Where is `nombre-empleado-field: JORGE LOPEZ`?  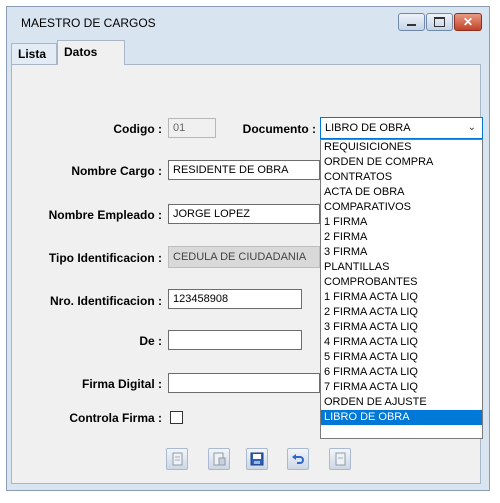
nombre-empleado-field: JORGE LOPEZ is located at coordinates (244, 214).